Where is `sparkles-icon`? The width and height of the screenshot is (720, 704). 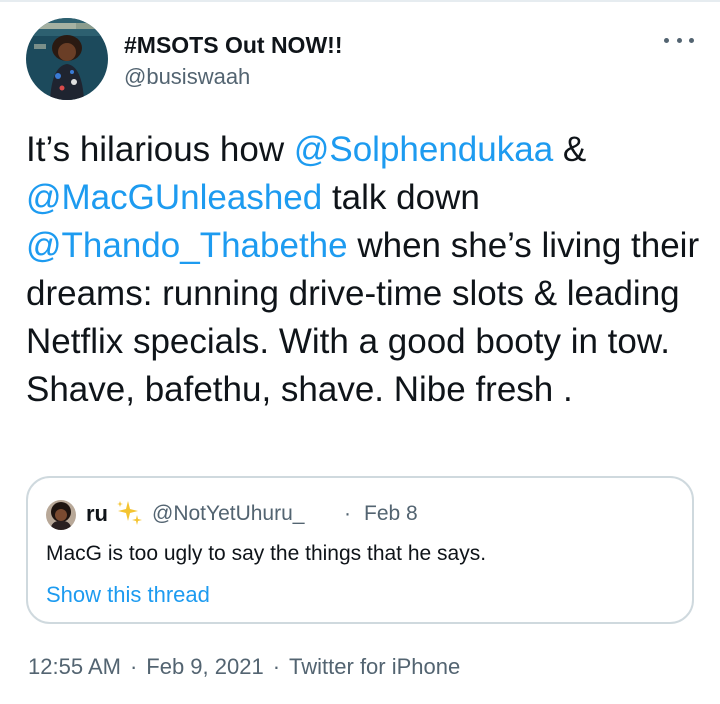
sparkles-icon is located at coordinates (129, 513).